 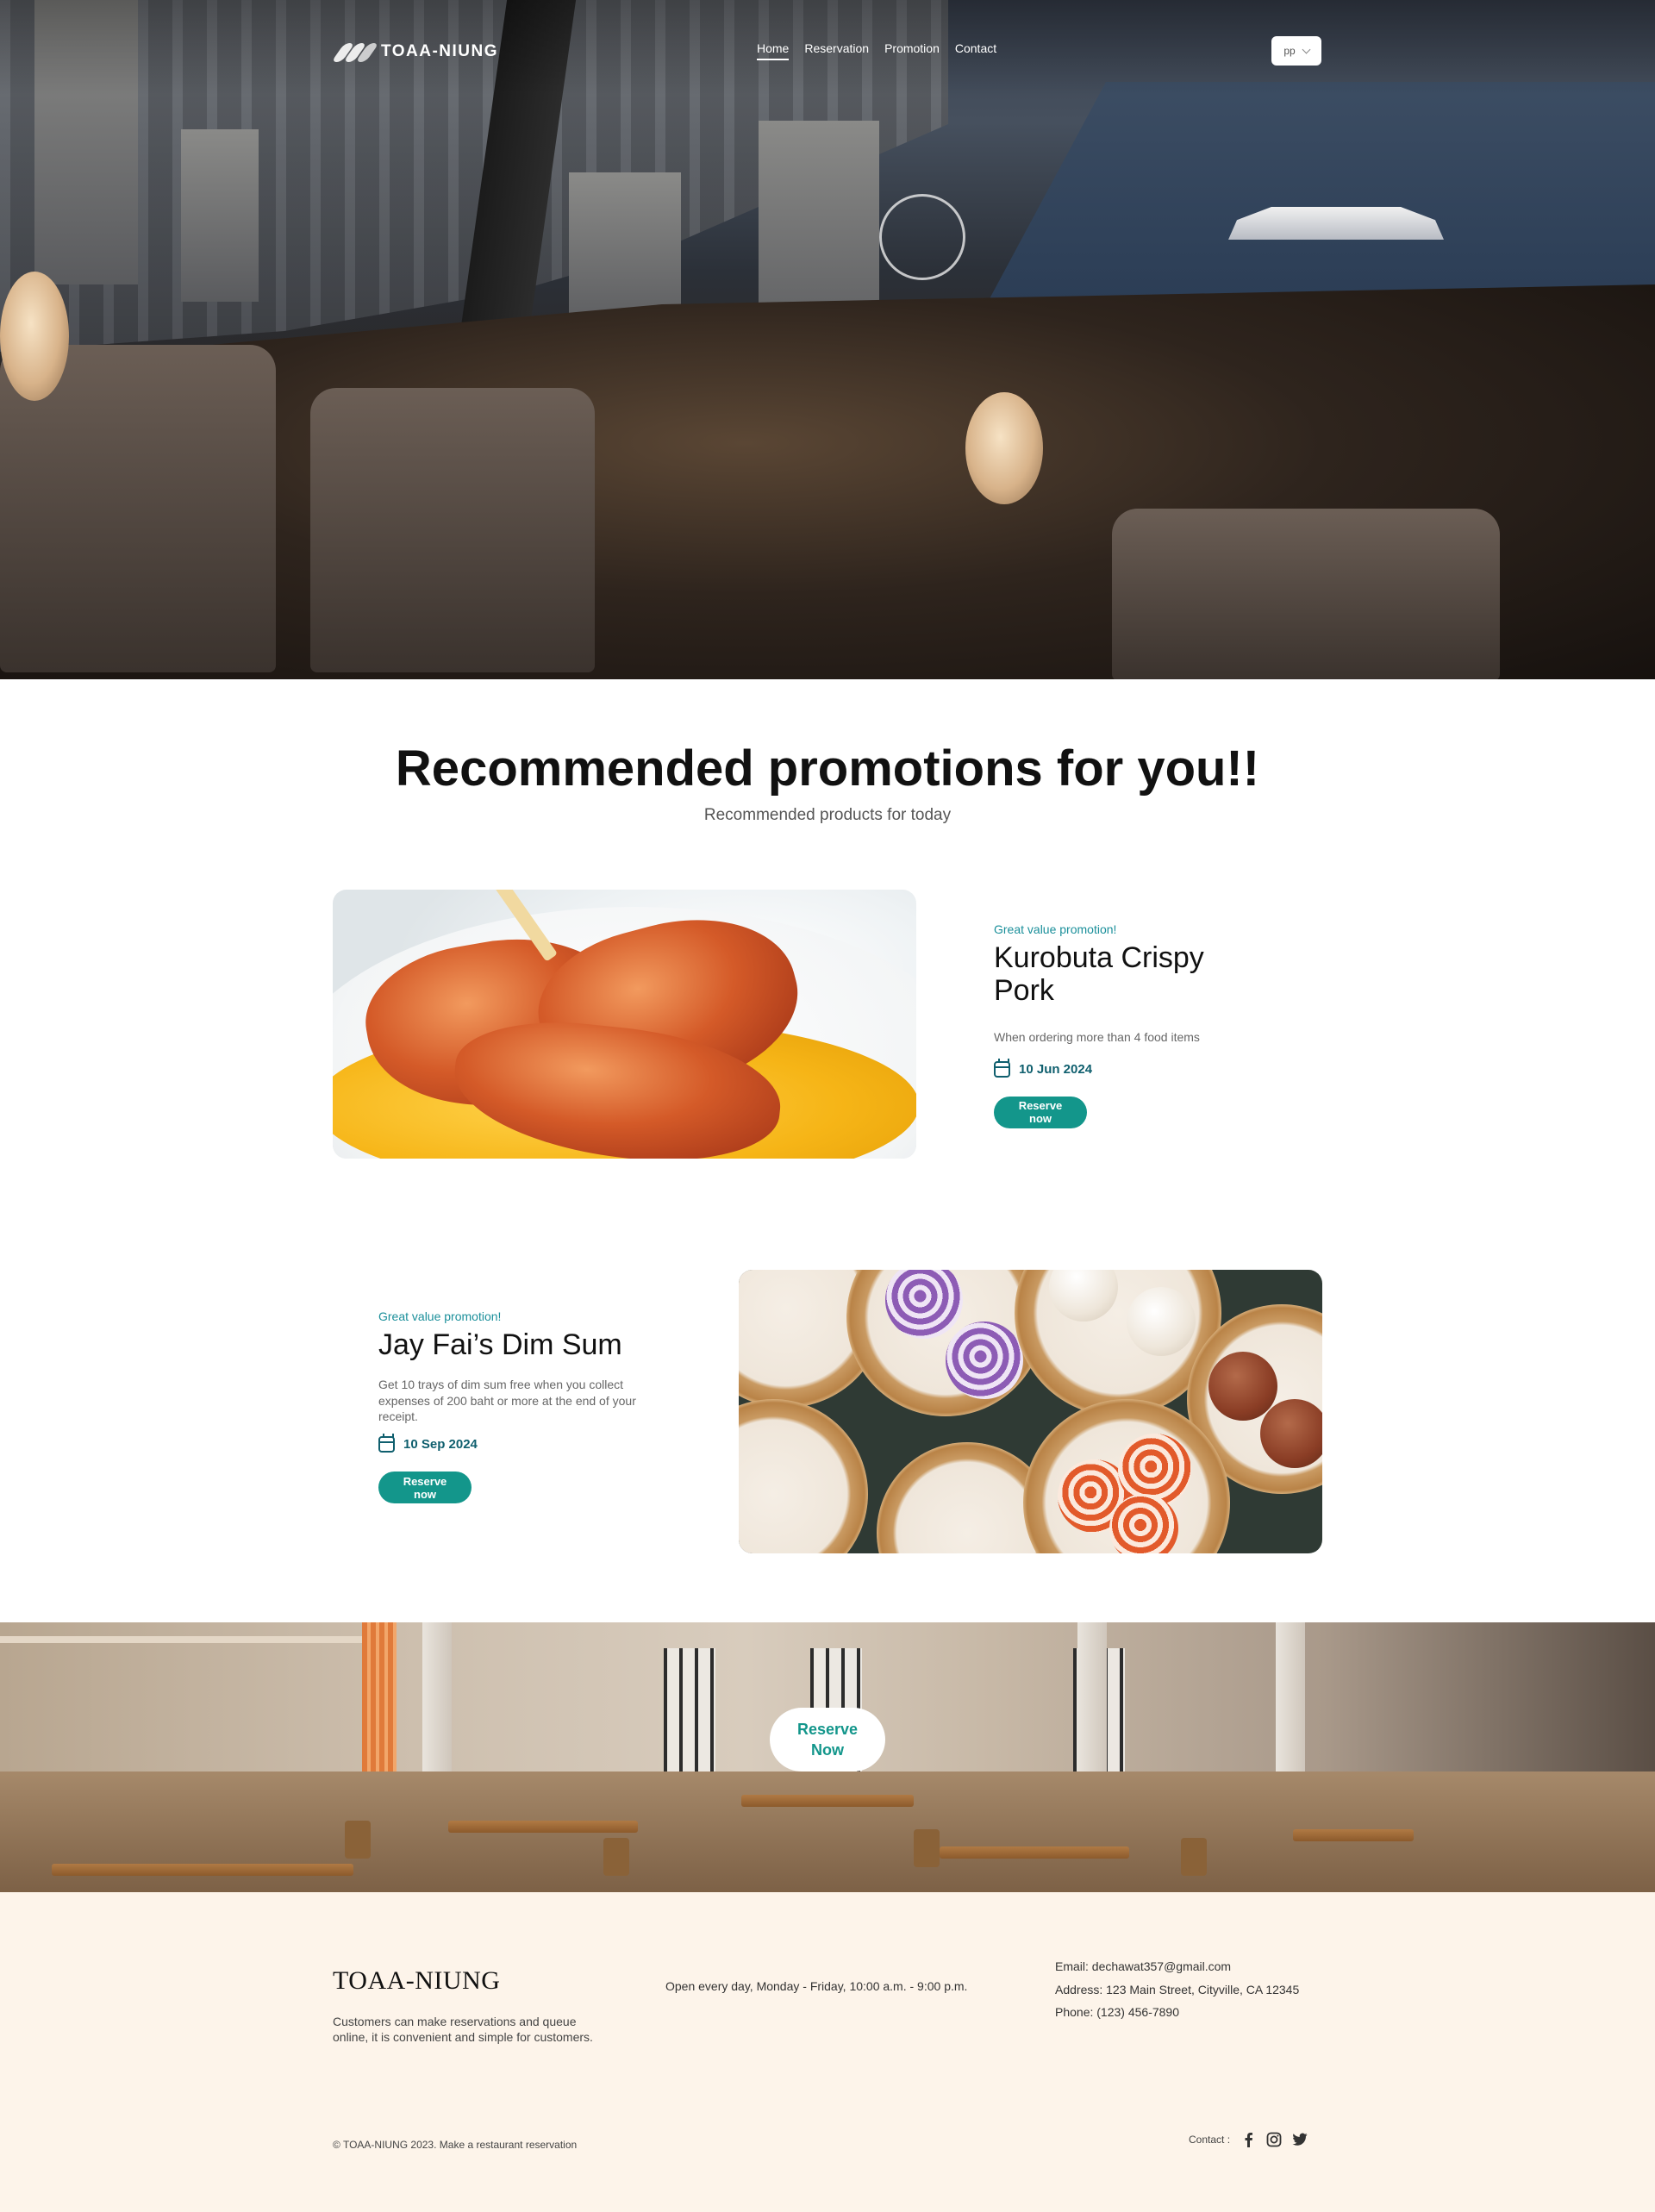 What do you see at coordinates (1177, 2012) in the screenshot?
I see `footer-phone: Phone: (123) 456-7890` at bounding box center [1177, 2012].